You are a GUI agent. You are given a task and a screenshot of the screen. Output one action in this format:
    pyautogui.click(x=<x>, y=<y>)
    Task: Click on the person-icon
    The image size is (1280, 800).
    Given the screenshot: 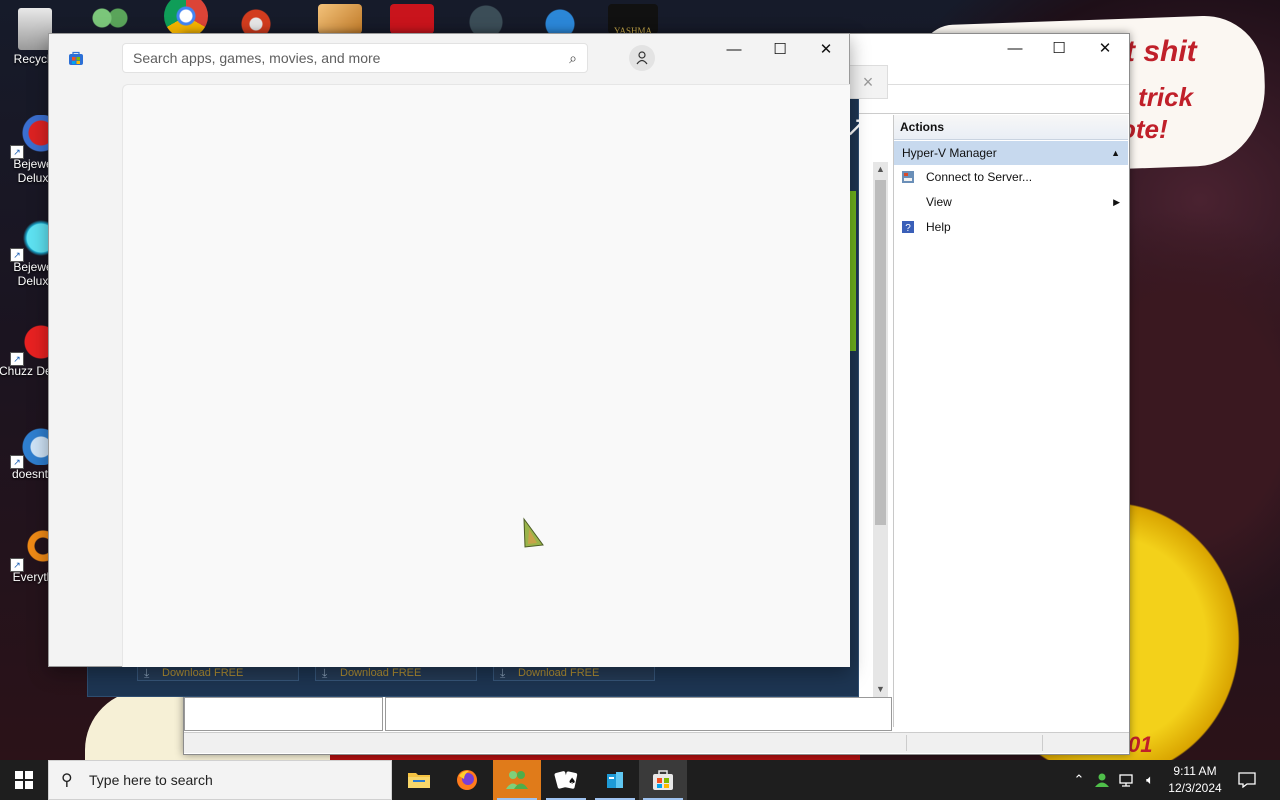 What is the action you would take?
    pyautogui.click(x=642, y=58)
    